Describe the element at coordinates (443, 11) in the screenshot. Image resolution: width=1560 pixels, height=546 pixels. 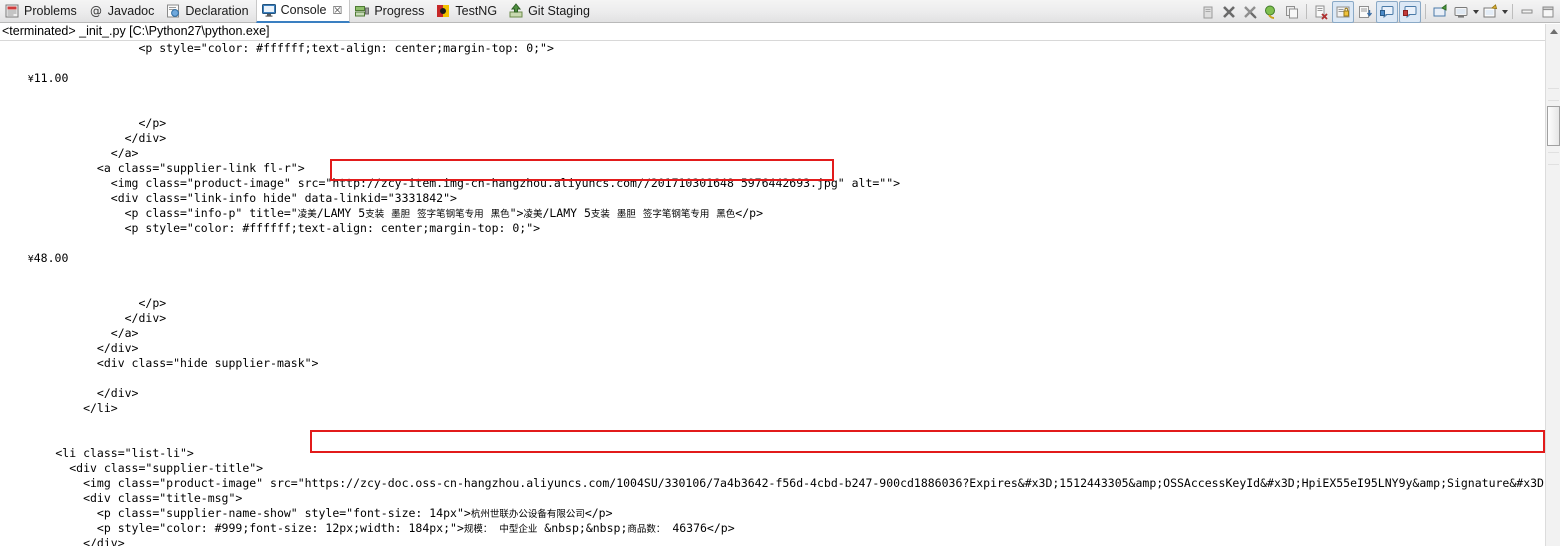
I see `testng-icon` at that location.